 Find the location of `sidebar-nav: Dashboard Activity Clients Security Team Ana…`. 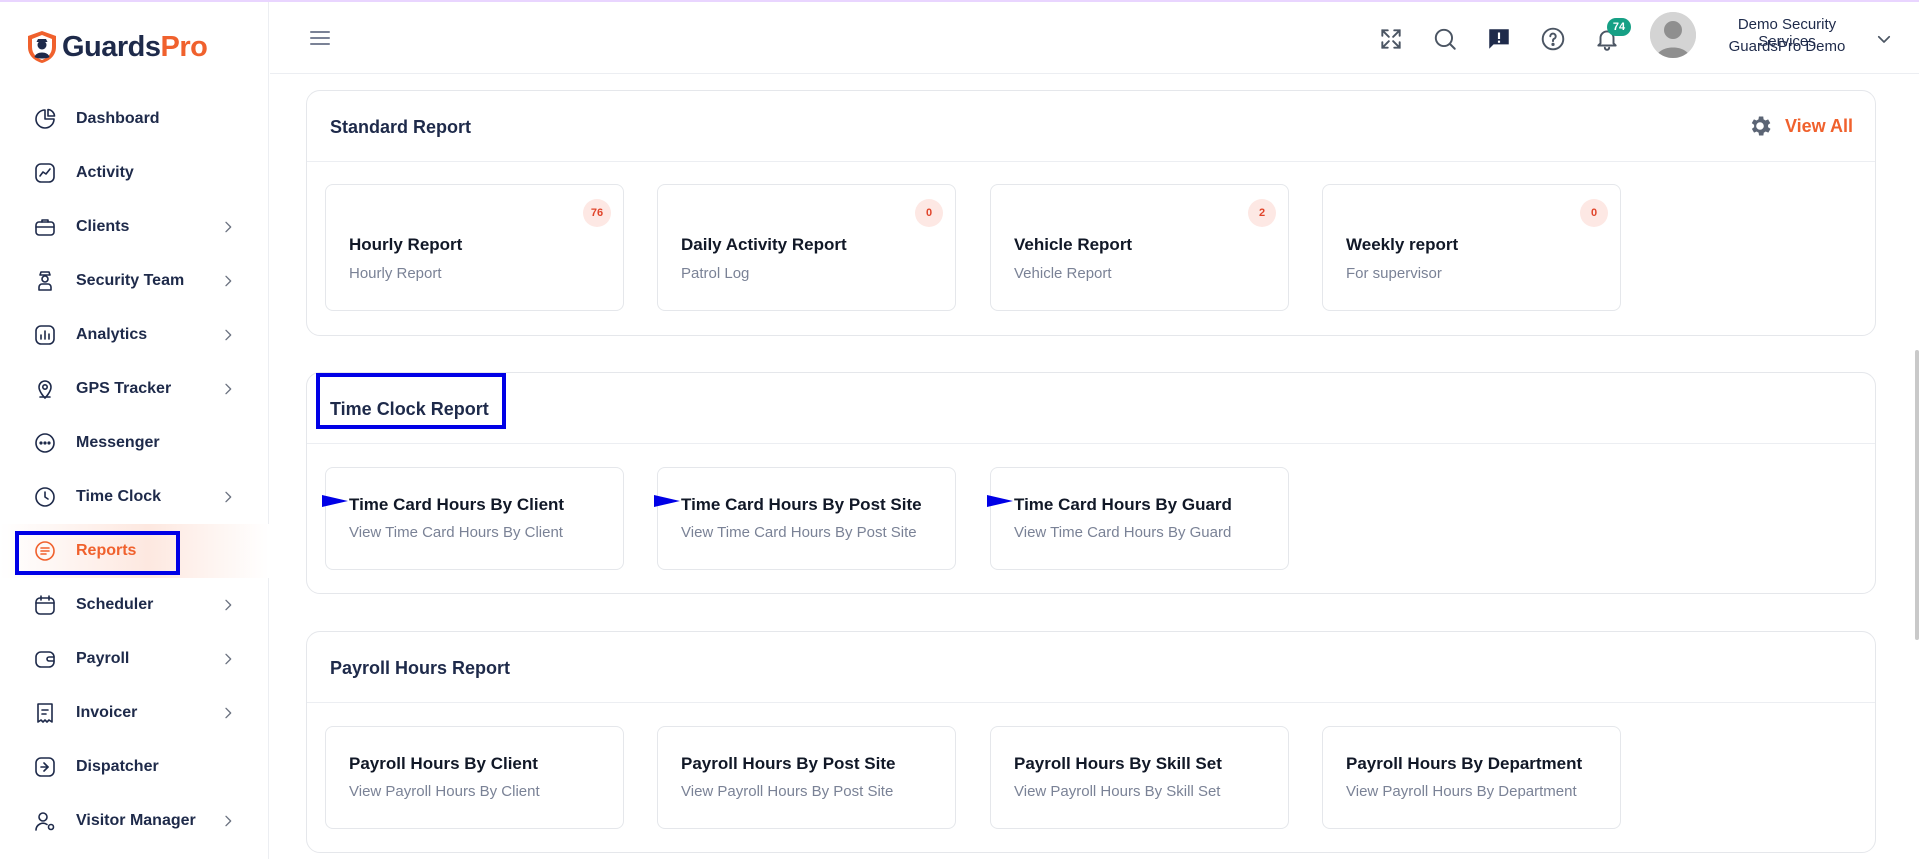

sidebar-nav: Dashboard Activity Clients Security Team Ana… is located at coordinates (134, 470).